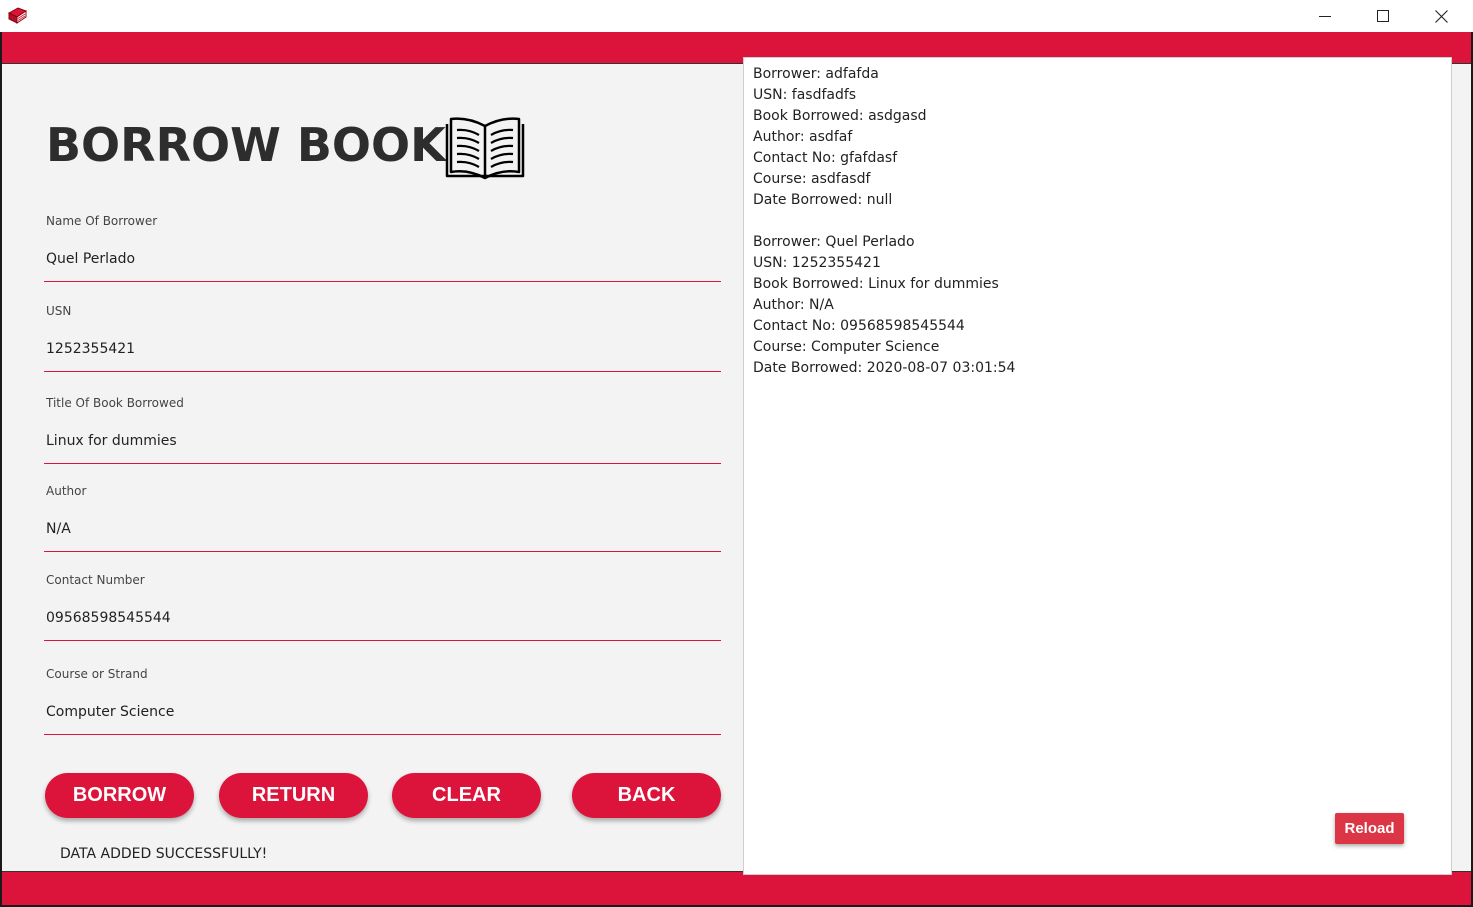  I want to click on borrow-button: BORROW, so click(119, 795).